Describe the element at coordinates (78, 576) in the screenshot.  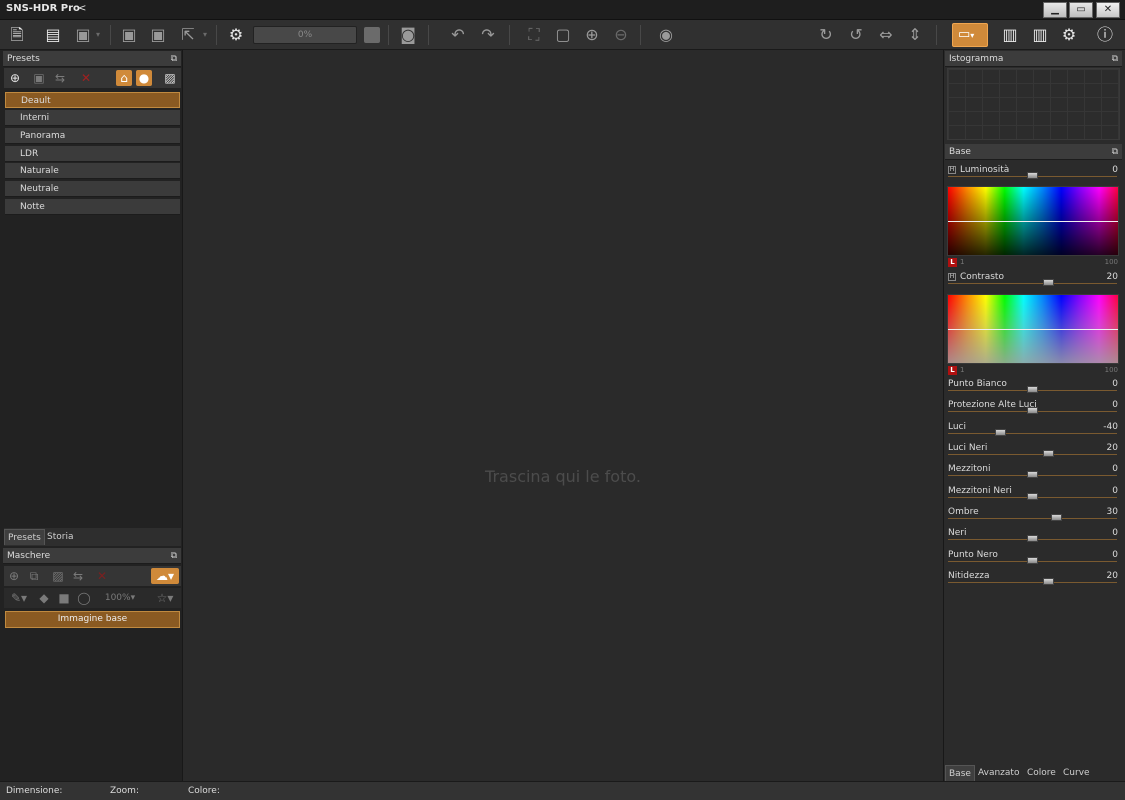
I see `refresh-mask-icon: ⇆` at that location.